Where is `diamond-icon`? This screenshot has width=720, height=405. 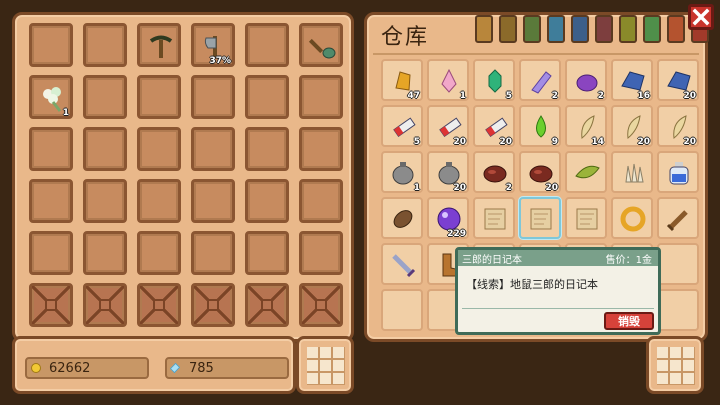 diamond-icon is located at coordinates (175, 368).